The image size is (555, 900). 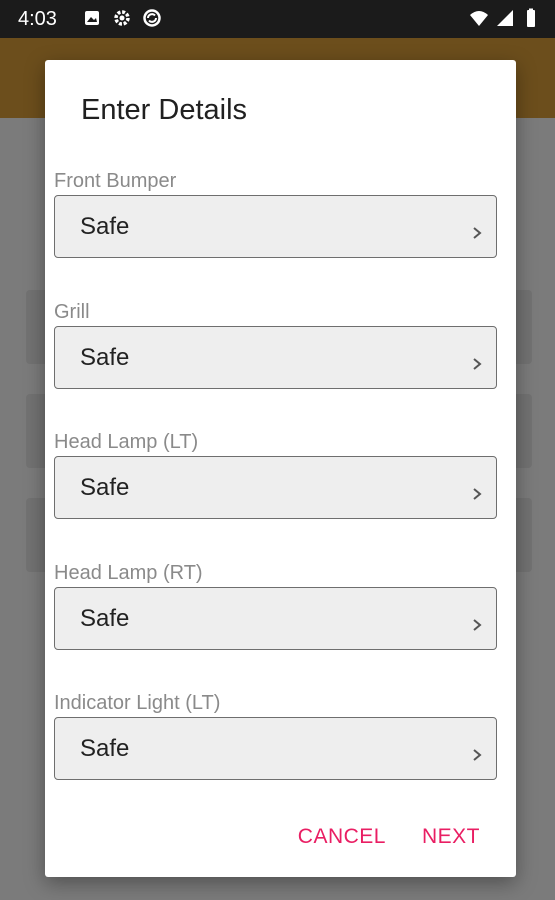 I want to click on status-bar: 4:03, so click(x=277, y=19).